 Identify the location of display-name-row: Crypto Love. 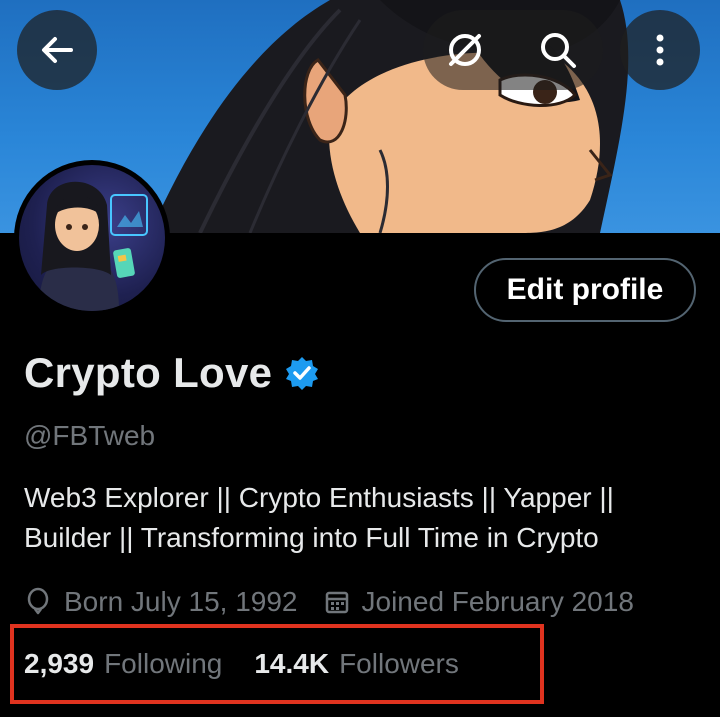
(172, 373).